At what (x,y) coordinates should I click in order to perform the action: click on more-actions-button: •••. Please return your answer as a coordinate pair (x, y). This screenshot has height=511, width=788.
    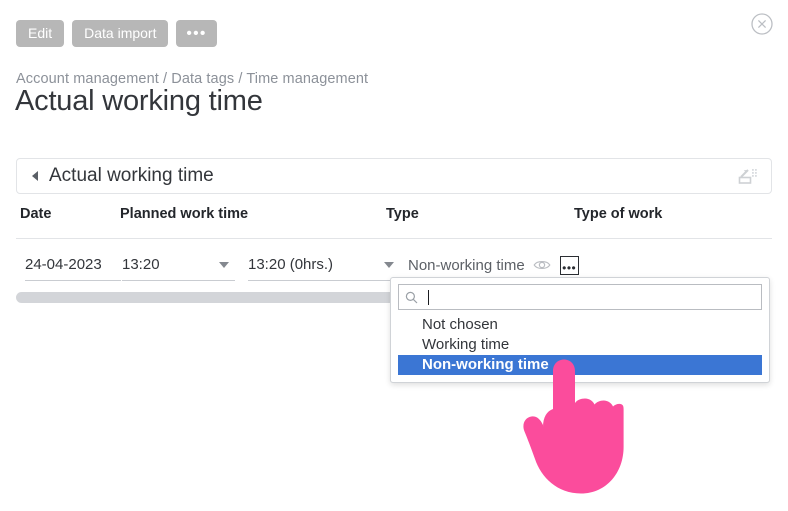
    Looking at the image, I should click on (196, 33).